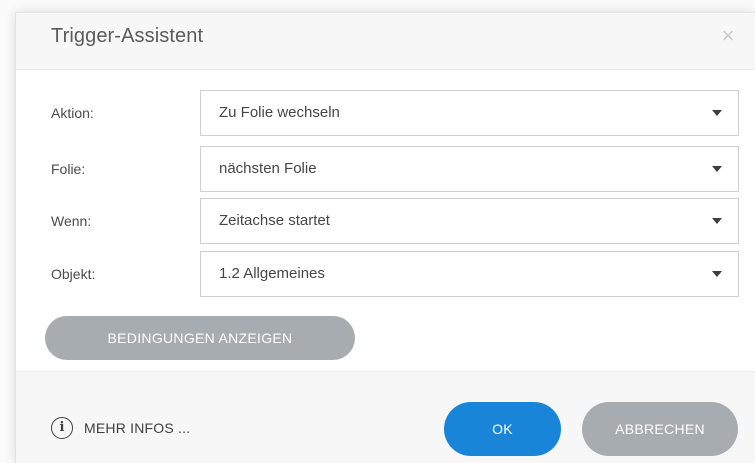 This screenshot has width=755, height=463. I want to click on info-icon: i, so click(62, 428).